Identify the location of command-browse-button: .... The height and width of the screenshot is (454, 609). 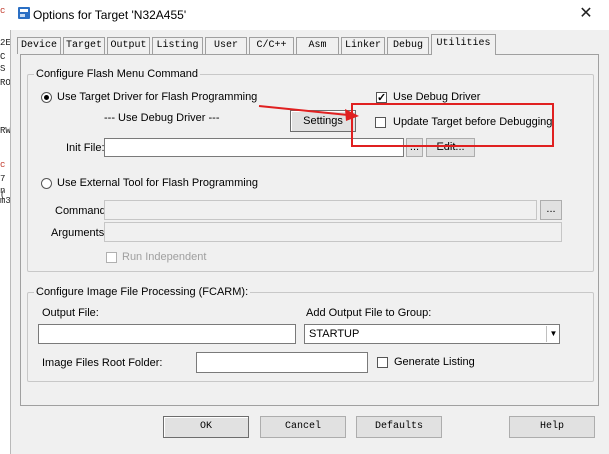
(551, 210).